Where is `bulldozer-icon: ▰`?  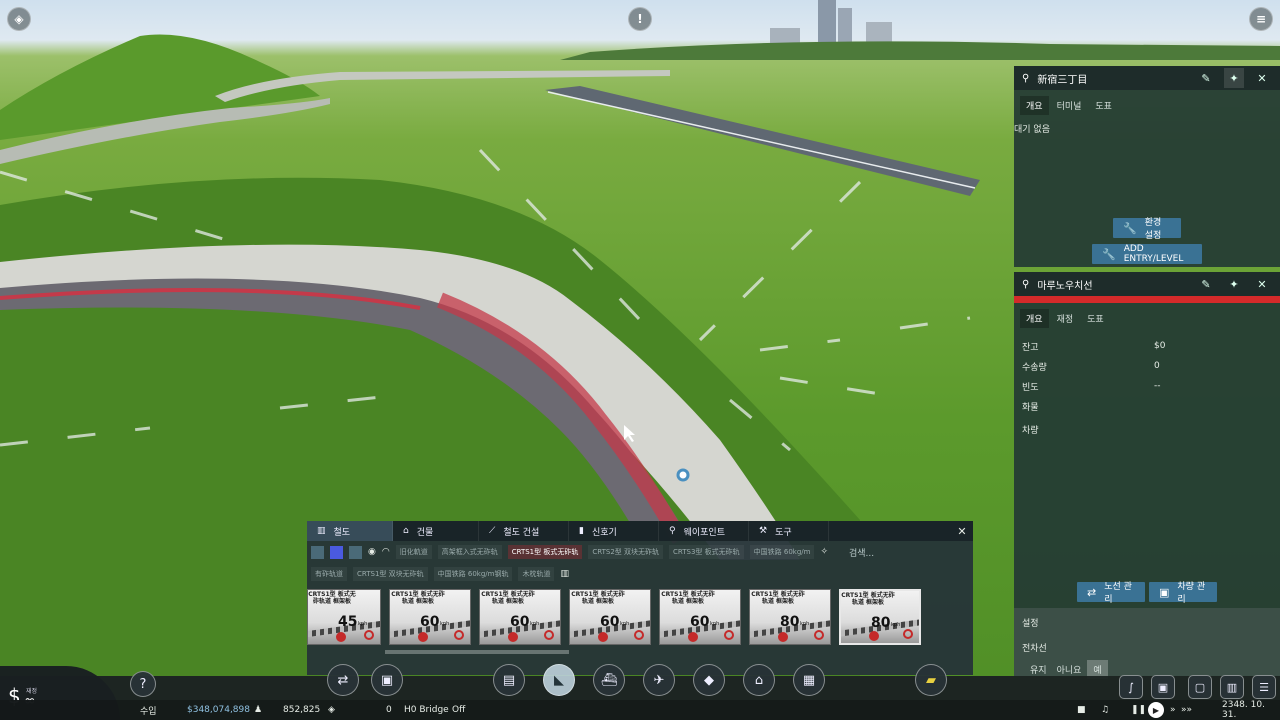
bulldozer-icon: ▰ is located at coordinates (931, 680).